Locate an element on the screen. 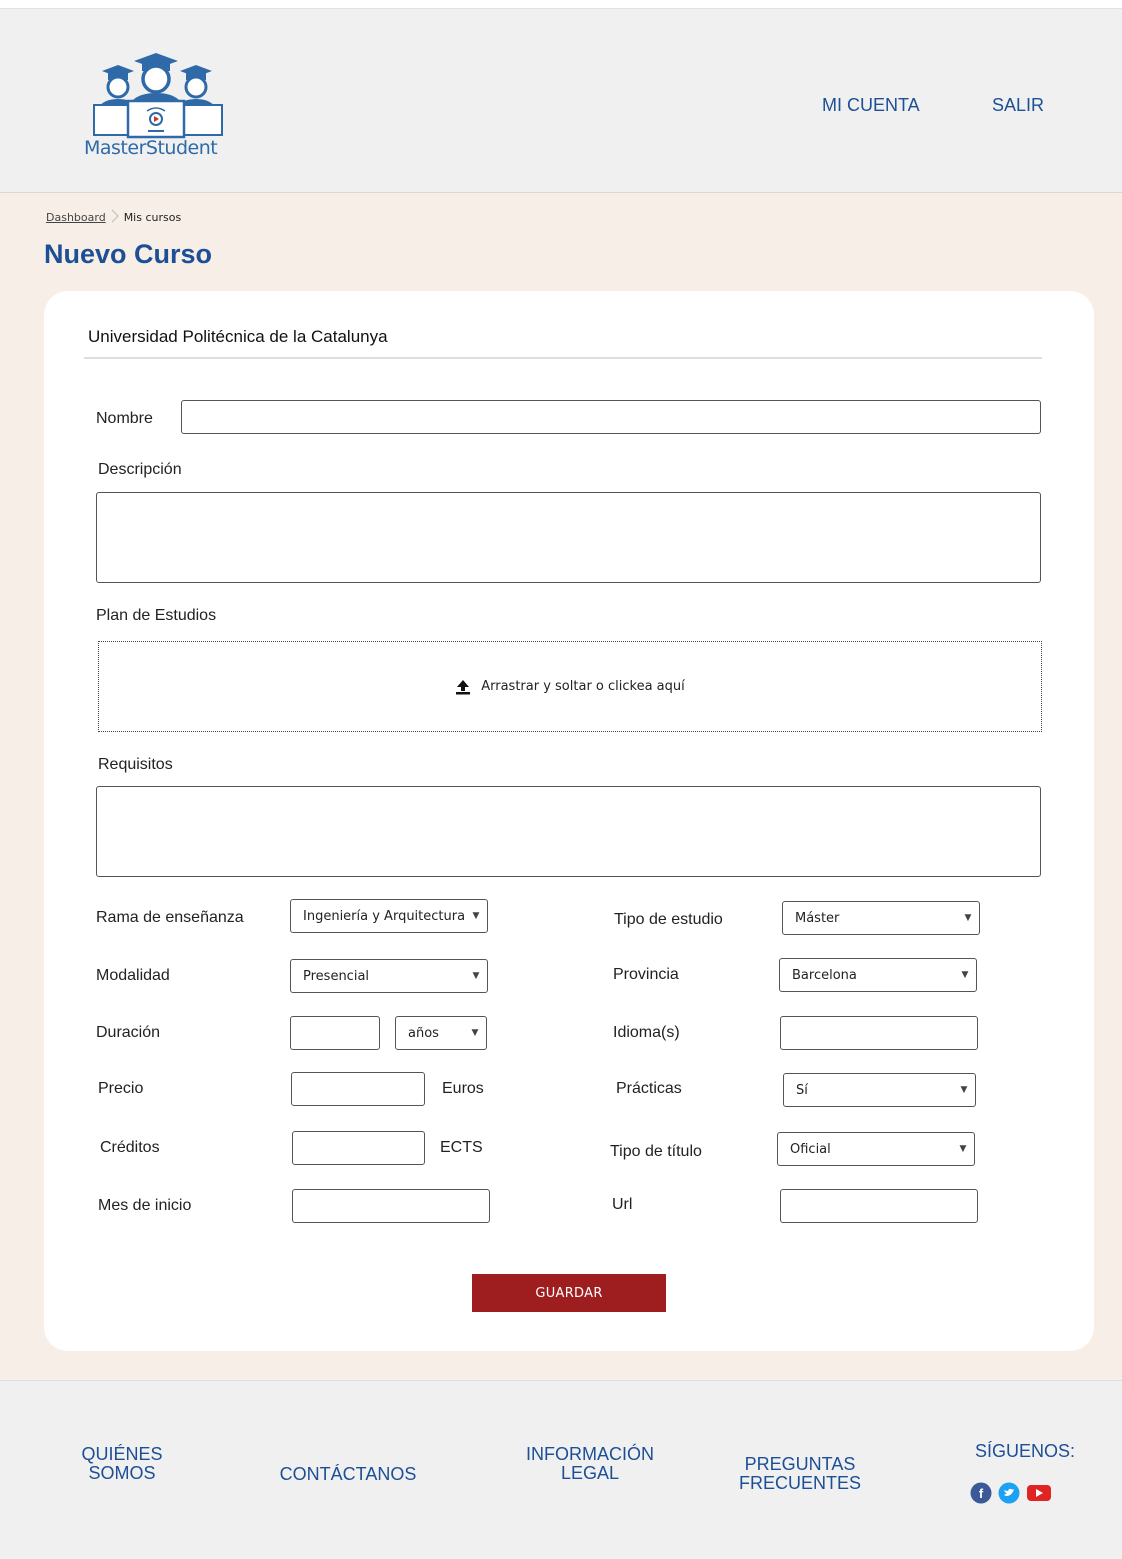 This screenshot has width=1122, height=1559. logo: MasterStudent is located at coordinates (159, 113).